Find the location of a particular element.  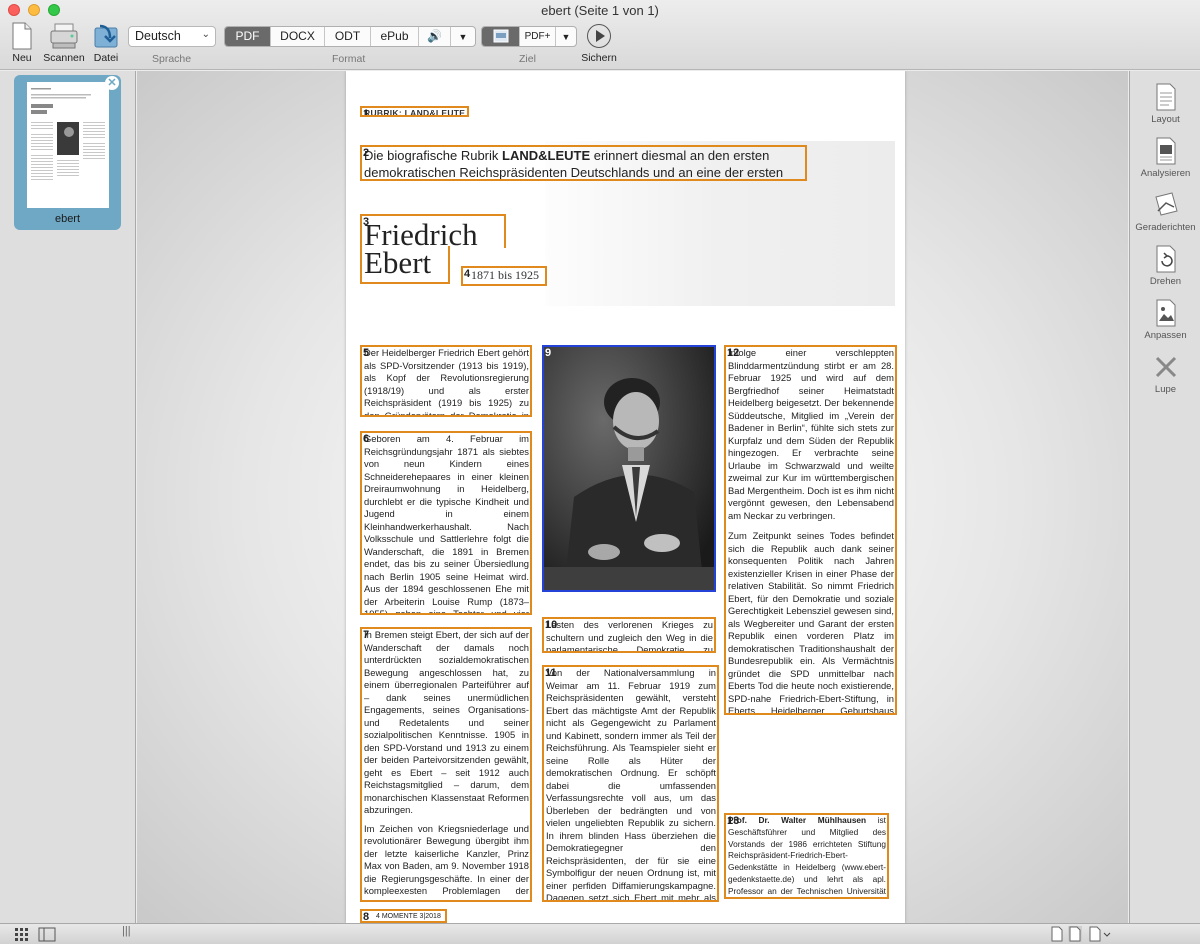

intro-text-start: Die biografische Rubrik is located at coordinates (433, 155).